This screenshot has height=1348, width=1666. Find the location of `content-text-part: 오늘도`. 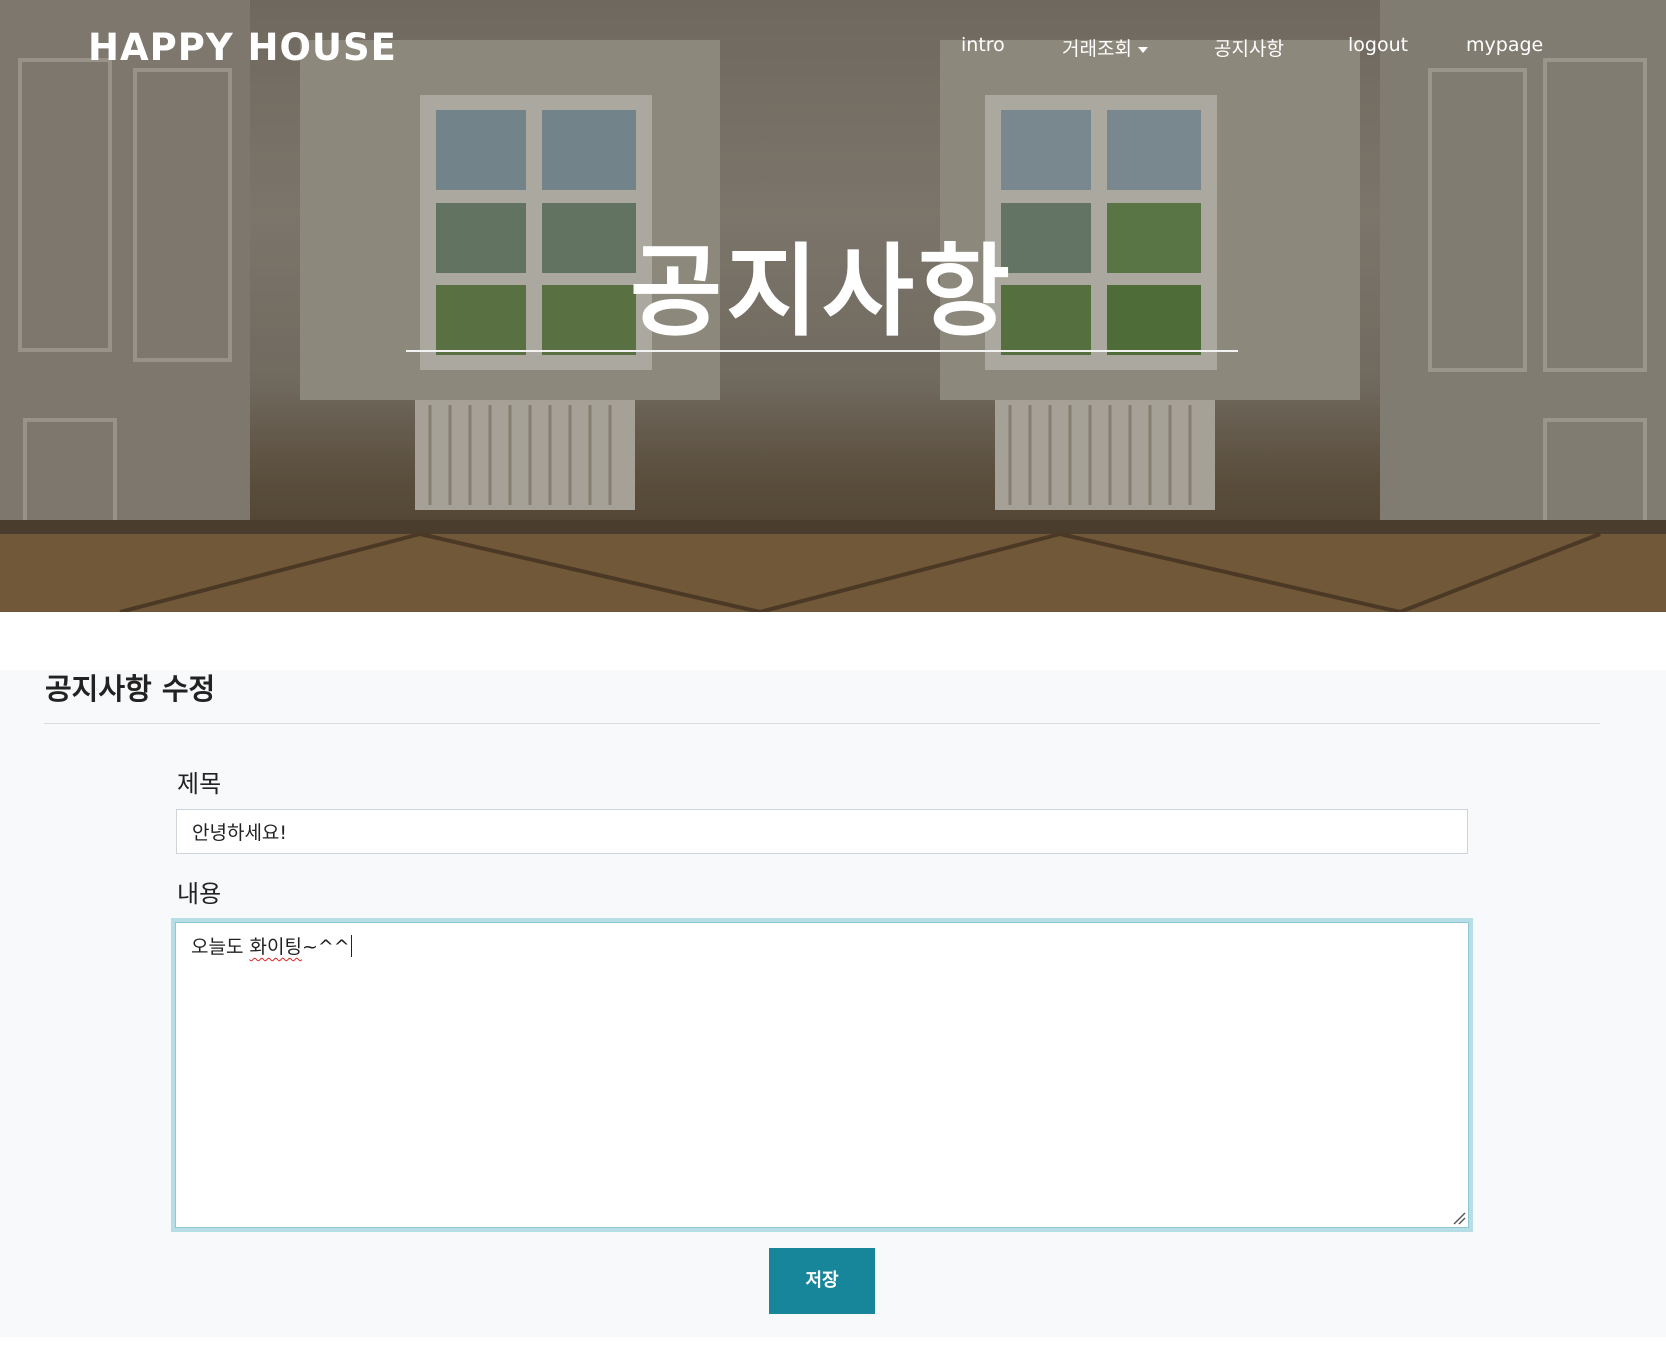

content-text-part: 오늘도 is located at coordinates (220, 947).